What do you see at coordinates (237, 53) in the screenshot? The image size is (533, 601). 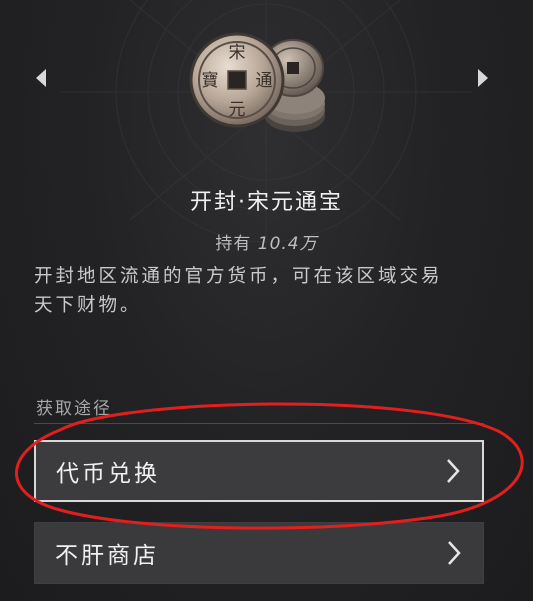 I see `coin-char-top: 宋` at bounding box center [237, 53].